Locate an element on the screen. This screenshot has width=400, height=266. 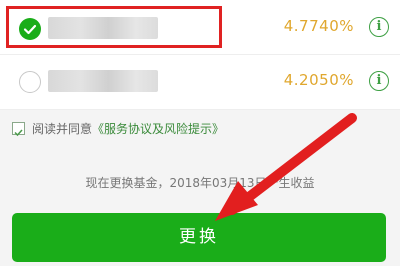
red-arrow-annotation is located at coordinates (286, 167).